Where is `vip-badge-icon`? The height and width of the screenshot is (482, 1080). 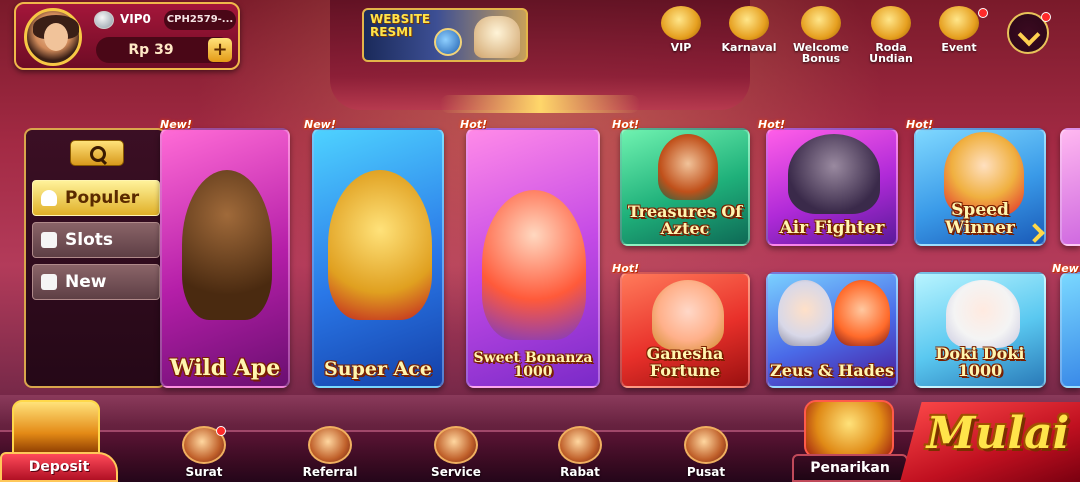
vip-badge-icon is located at coordinates (104, 20).